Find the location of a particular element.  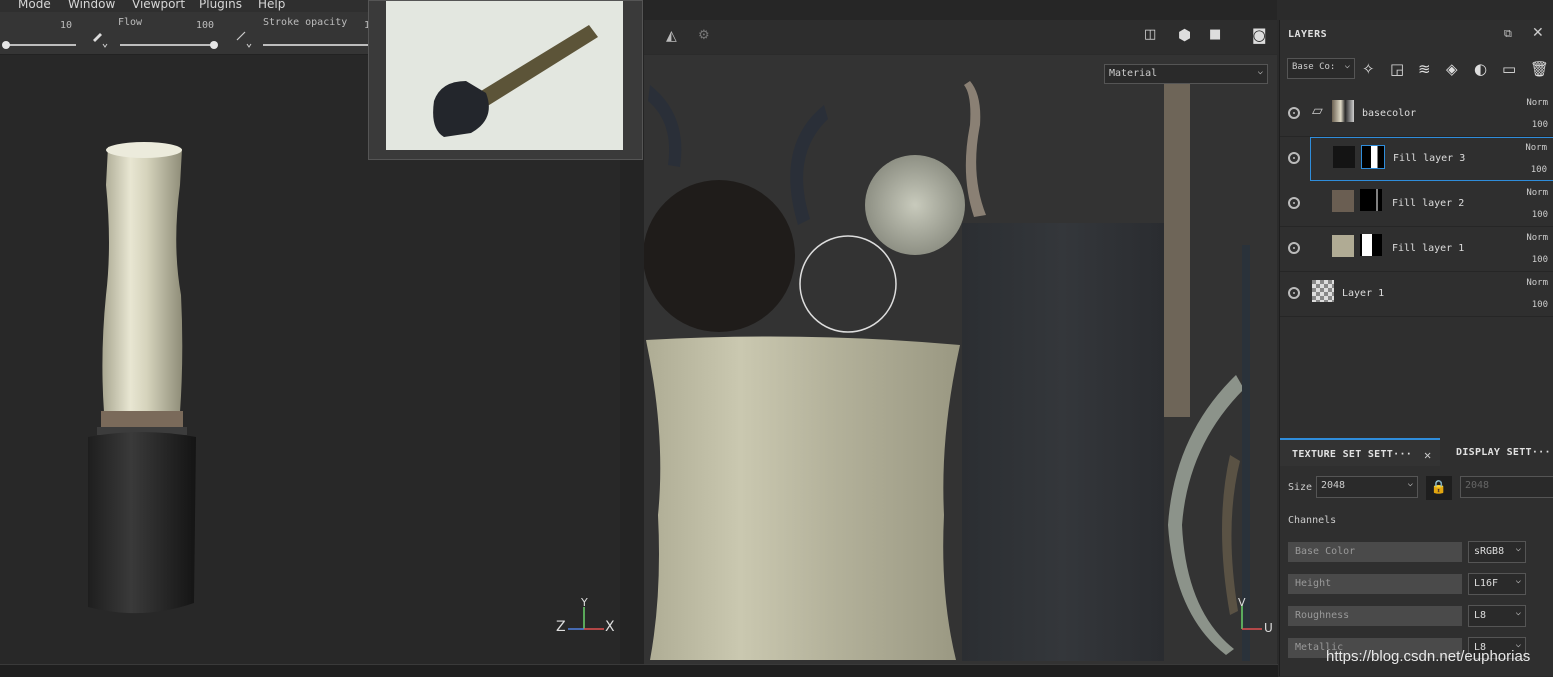

layer-name: Layer 1 is located at coordinates (1363, 293).